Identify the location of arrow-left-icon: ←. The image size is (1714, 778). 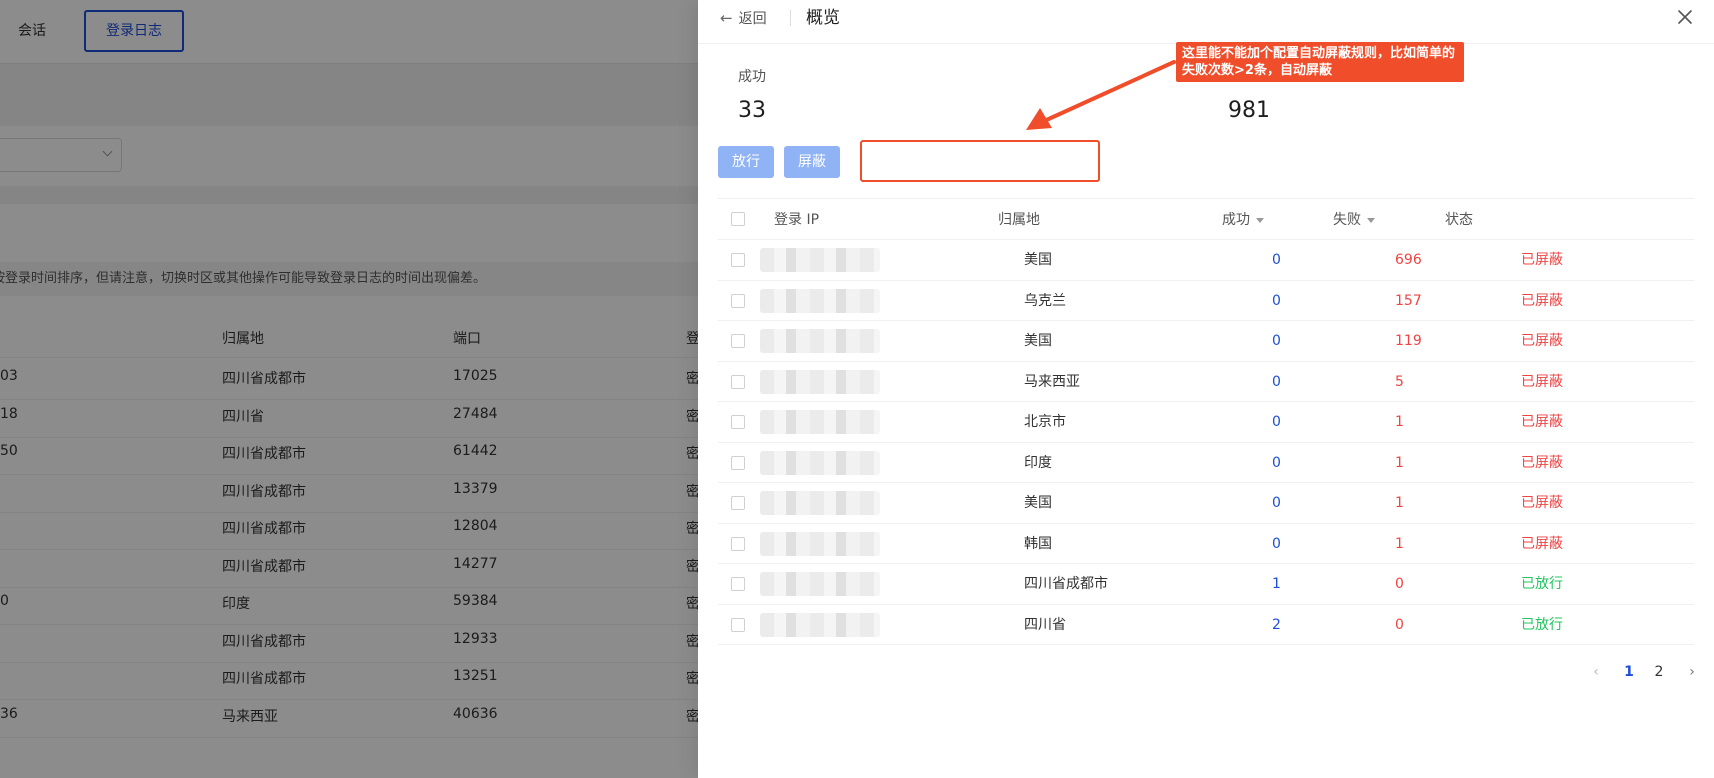
(726, 18).